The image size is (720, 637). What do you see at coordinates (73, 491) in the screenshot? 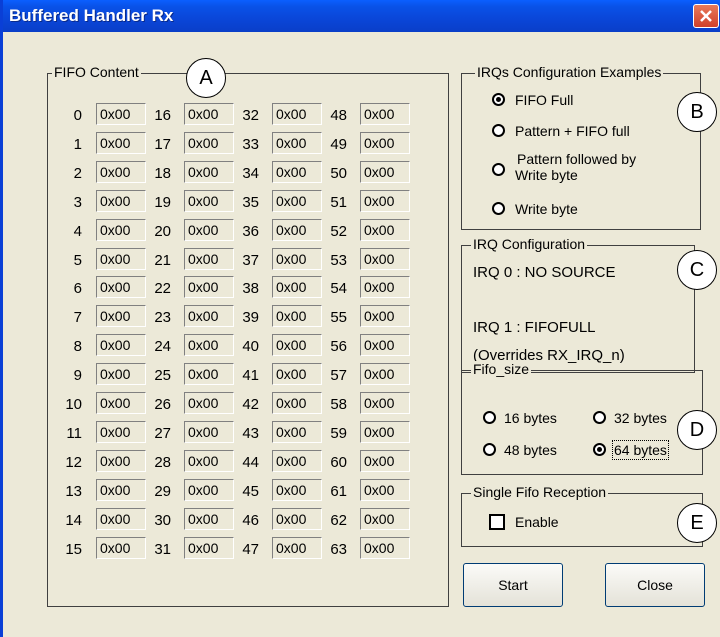
I see `fifo-index-label: 13` at bounding box center [73, 491].